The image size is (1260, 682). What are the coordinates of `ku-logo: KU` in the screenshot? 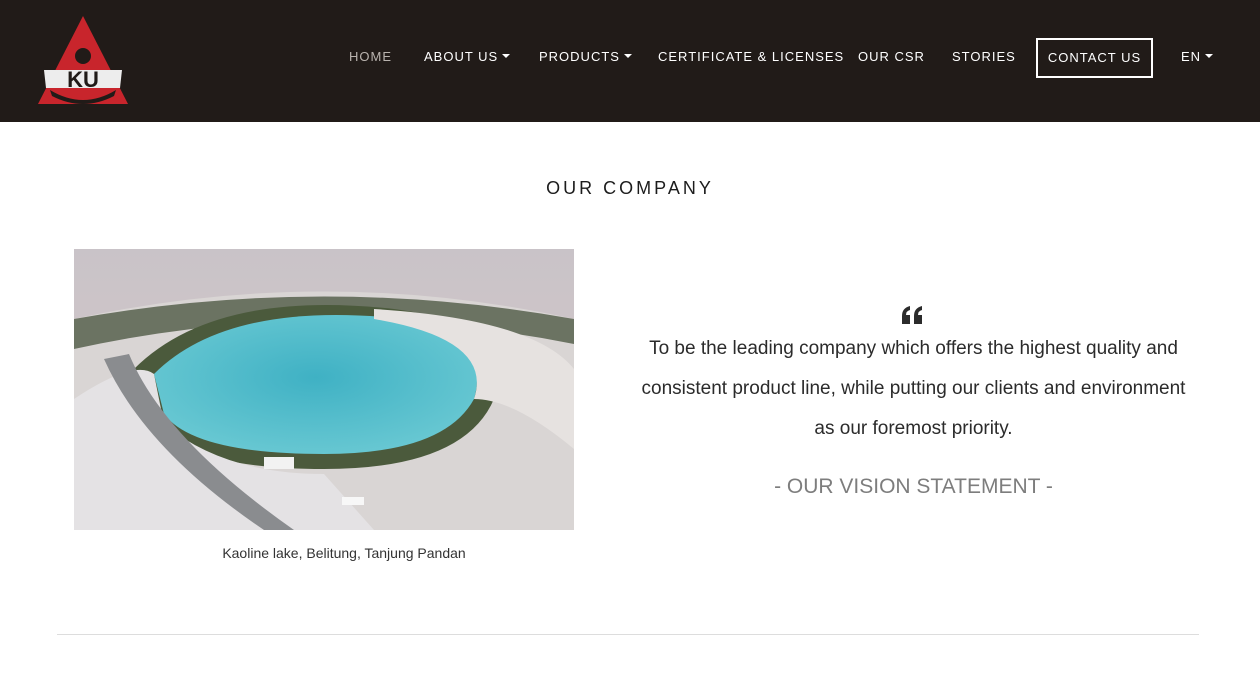 It's located at (83, 60).